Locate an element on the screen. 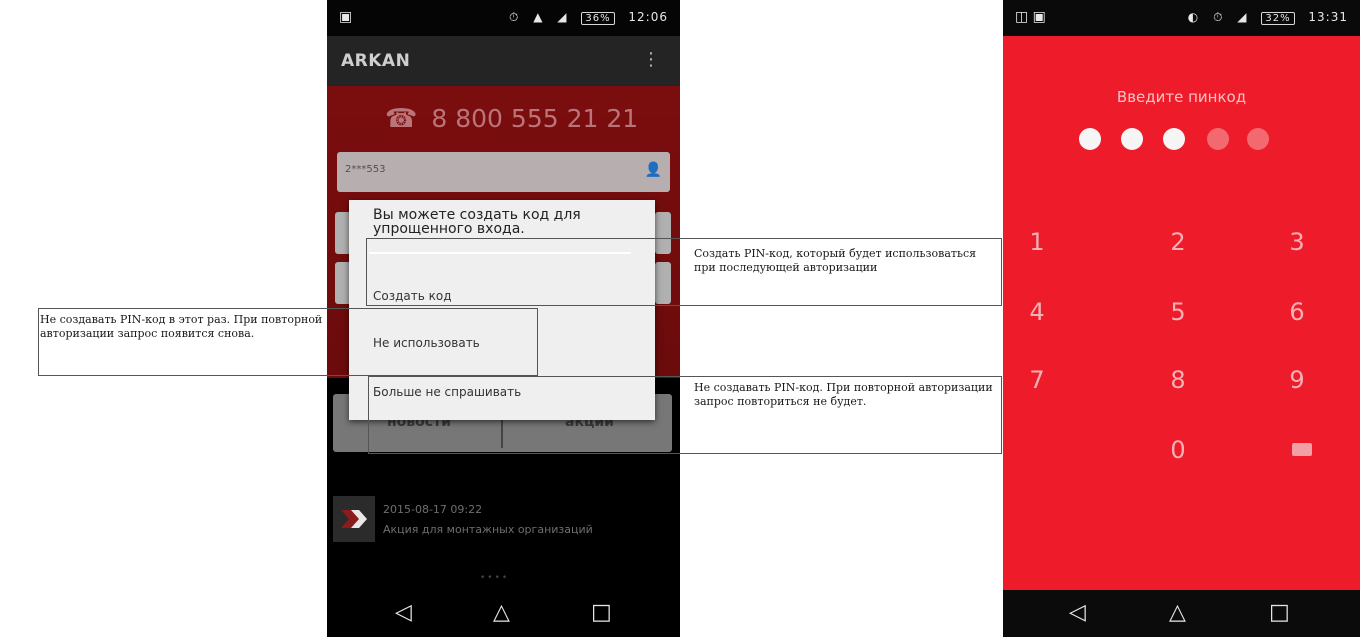 The image size is (1365, 637). battery-level: 36% is located at coordinates (598, 18).